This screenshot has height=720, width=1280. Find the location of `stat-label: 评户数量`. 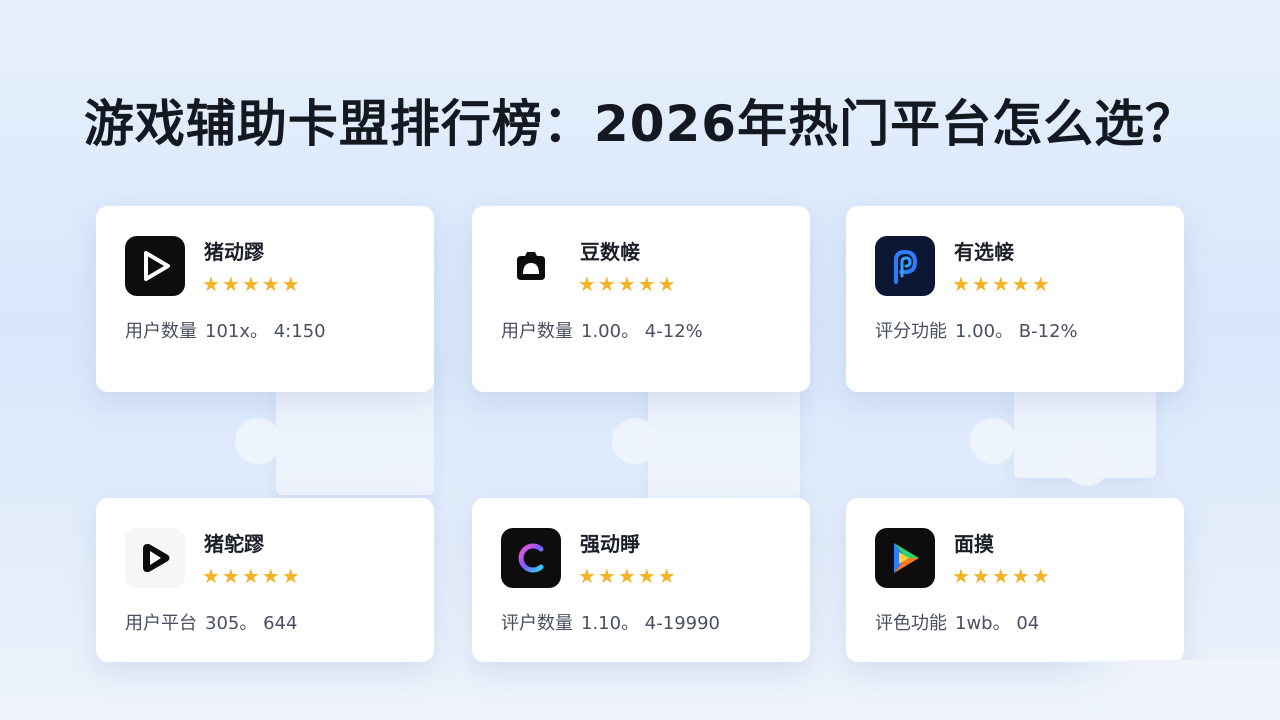

stat-label: 评户数量 is located at coordinates (537, 623).